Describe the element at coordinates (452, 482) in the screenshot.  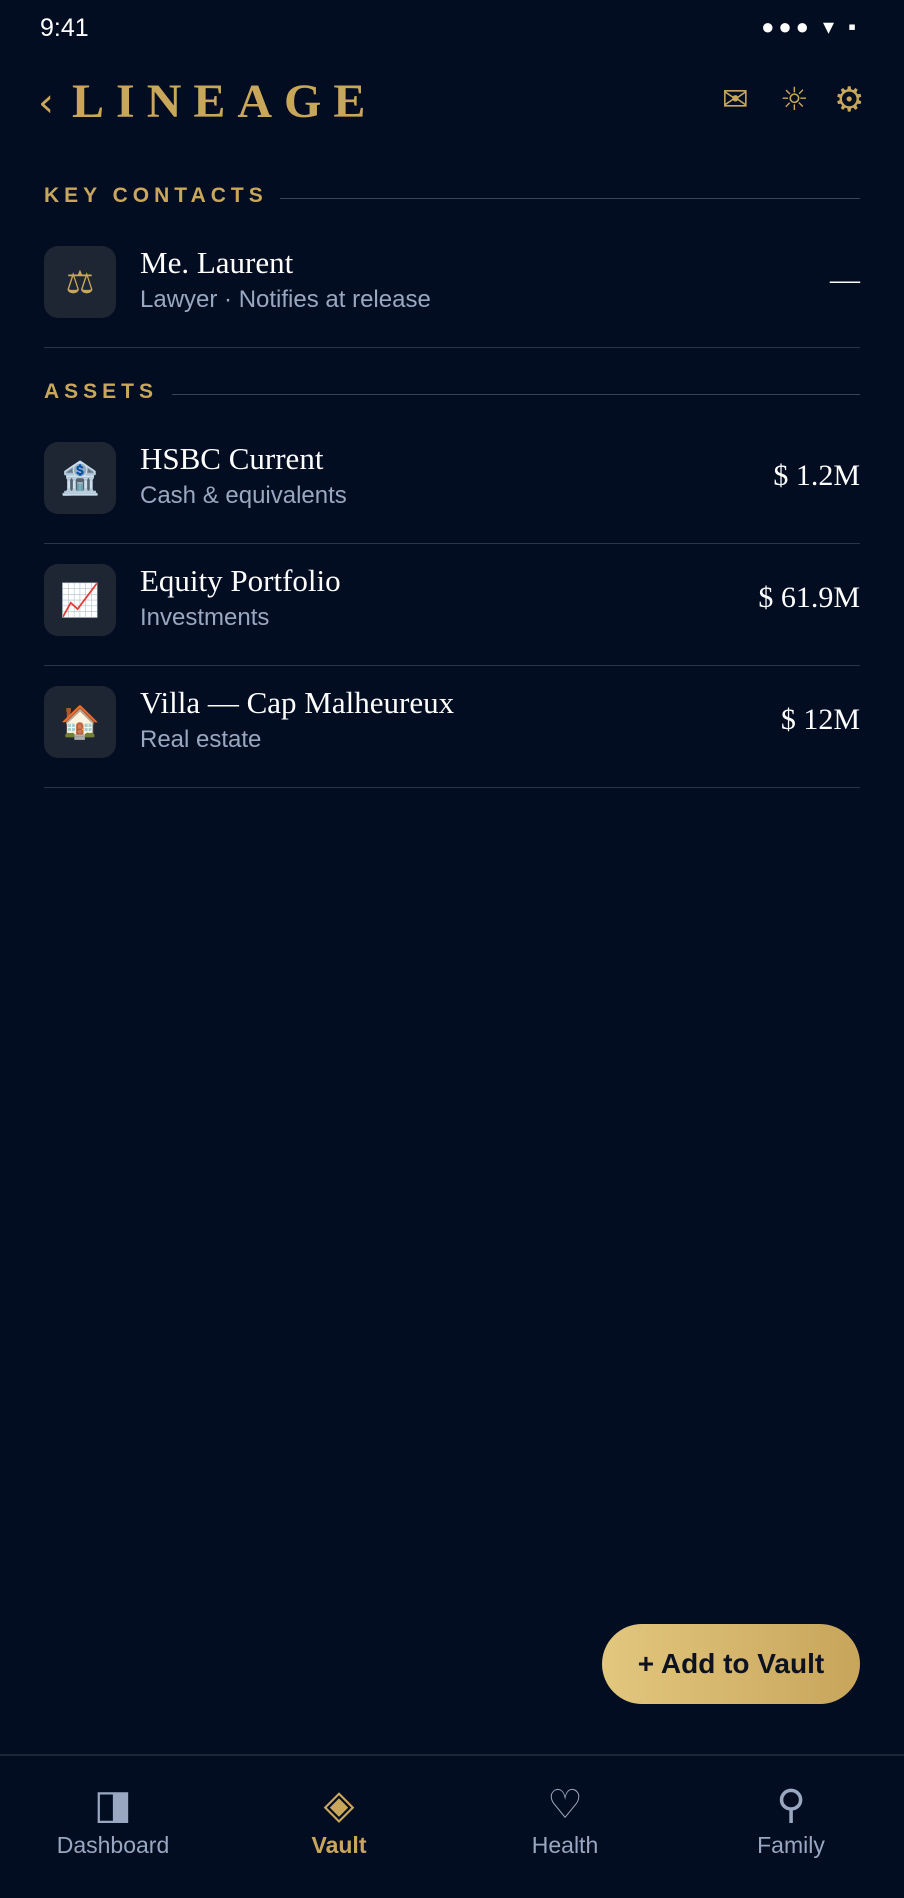
I see `asset-row-hsbc-current: 🏦 HSBC Current Cash & equivalents $ 1.2M` at that location.